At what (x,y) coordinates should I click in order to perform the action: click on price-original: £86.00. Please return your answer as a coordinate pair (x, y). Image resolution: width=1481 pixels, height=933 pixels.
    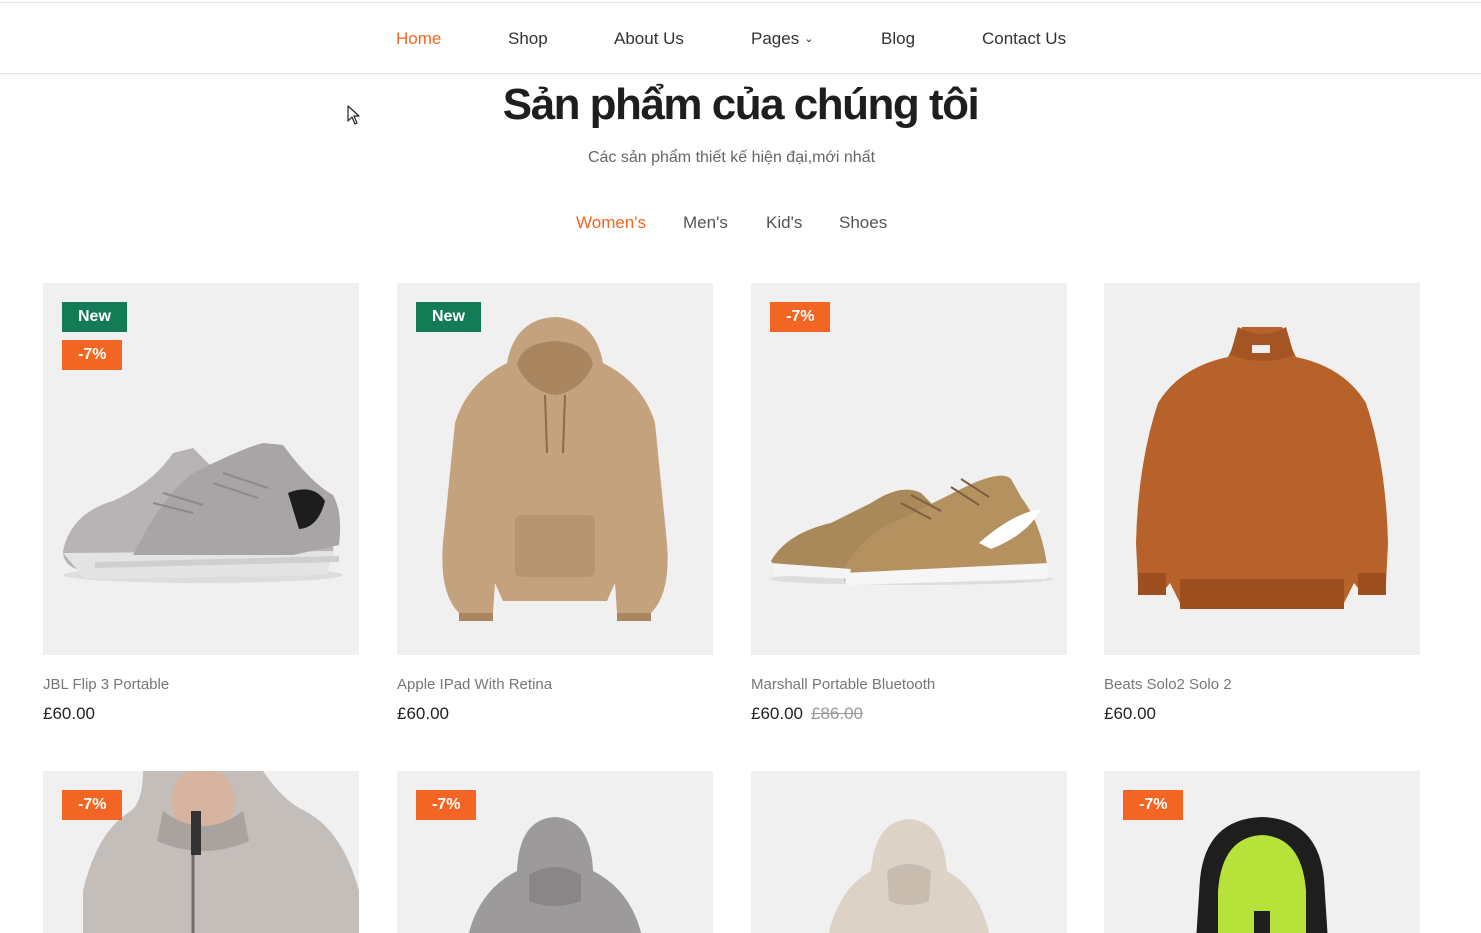
    Looking at the image, I should click on (837, 713).